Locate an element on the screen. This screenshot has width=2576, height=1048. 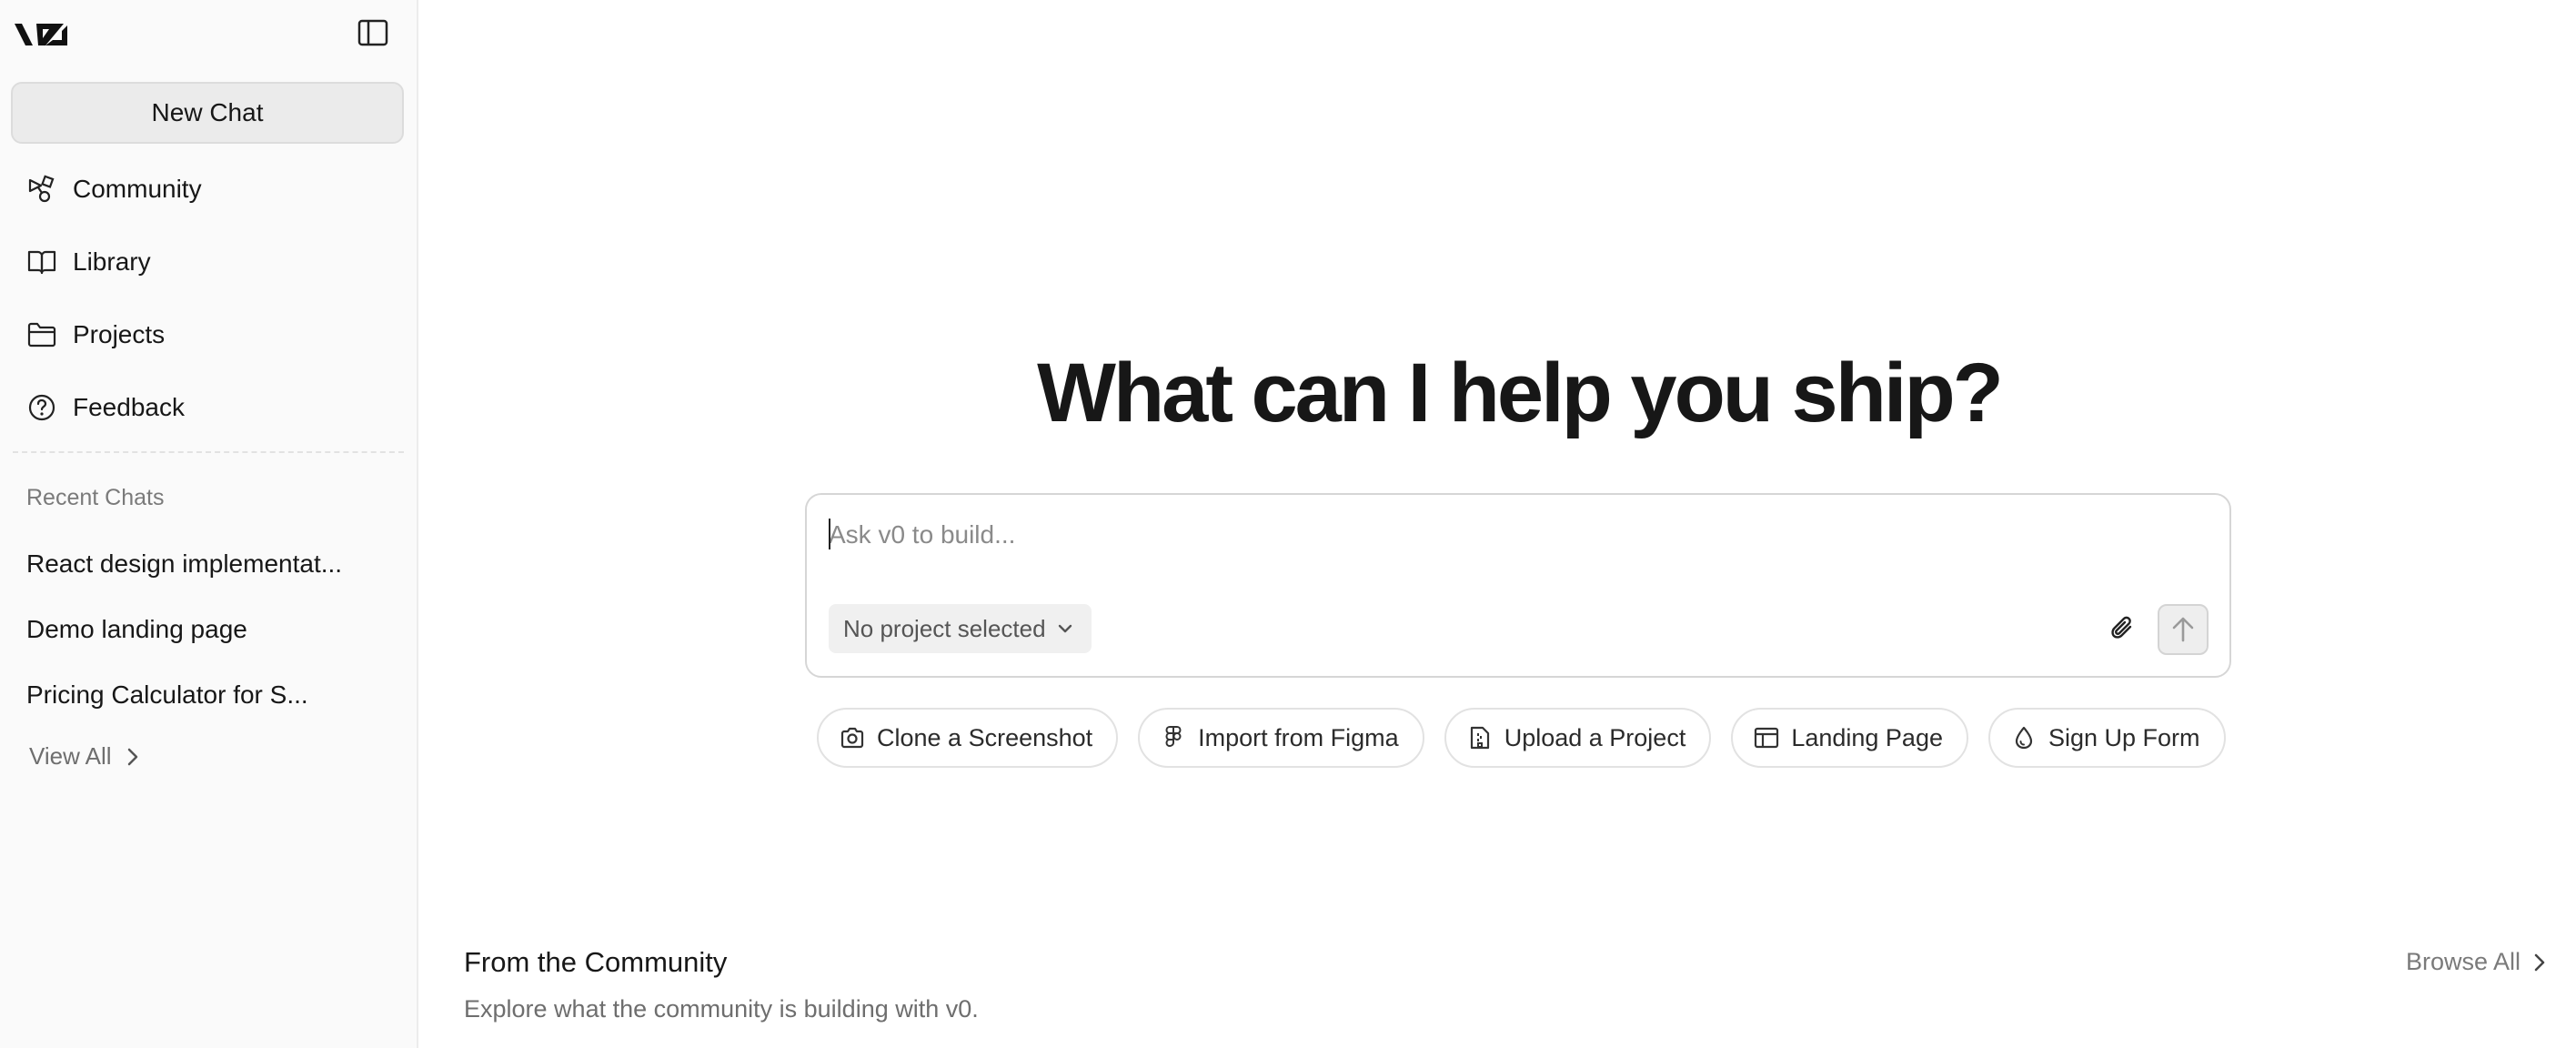
sidebar-nav: Community Library Projects Feedback is located at coordinates (207, 298).